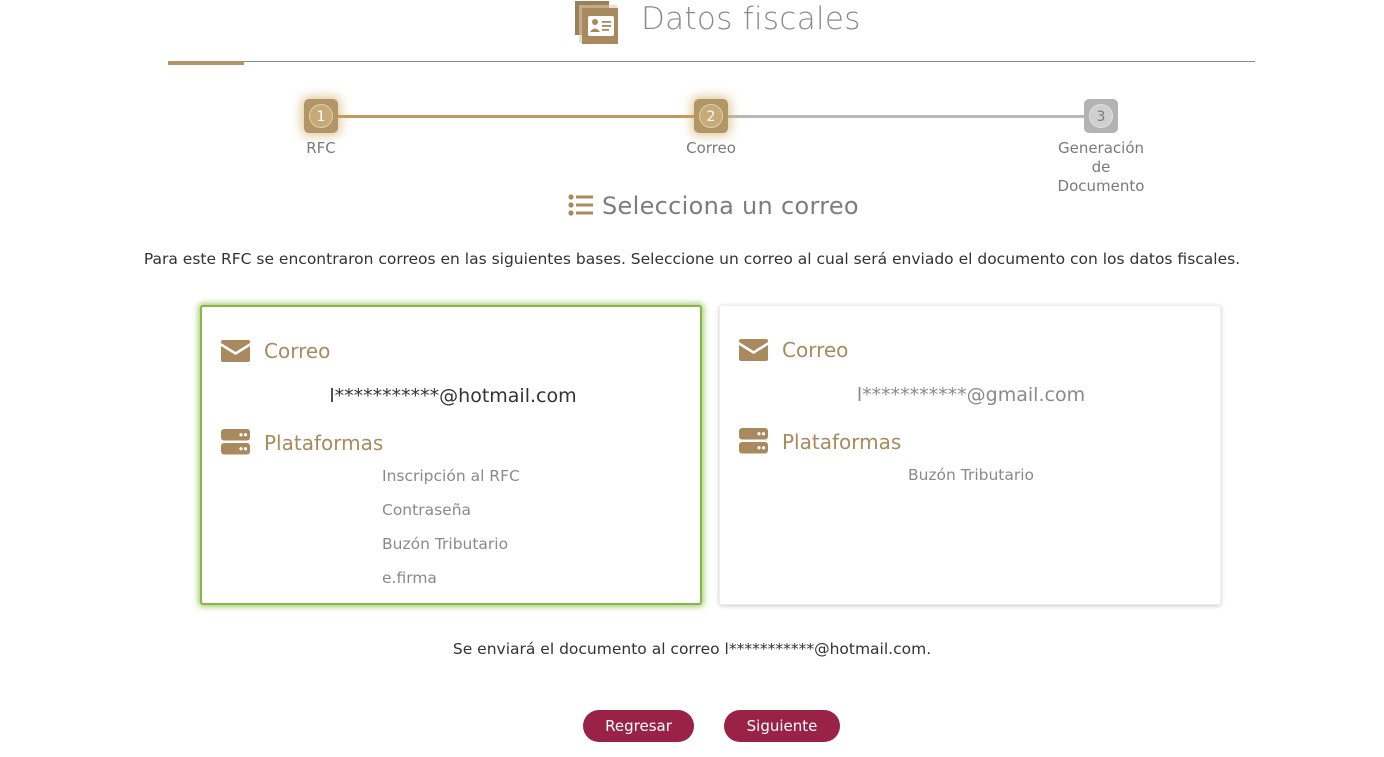  What do you see at coordinates (409, 578) in the screenshot?
I see `platform-item: e.firma` at bounding box center [409, 578].